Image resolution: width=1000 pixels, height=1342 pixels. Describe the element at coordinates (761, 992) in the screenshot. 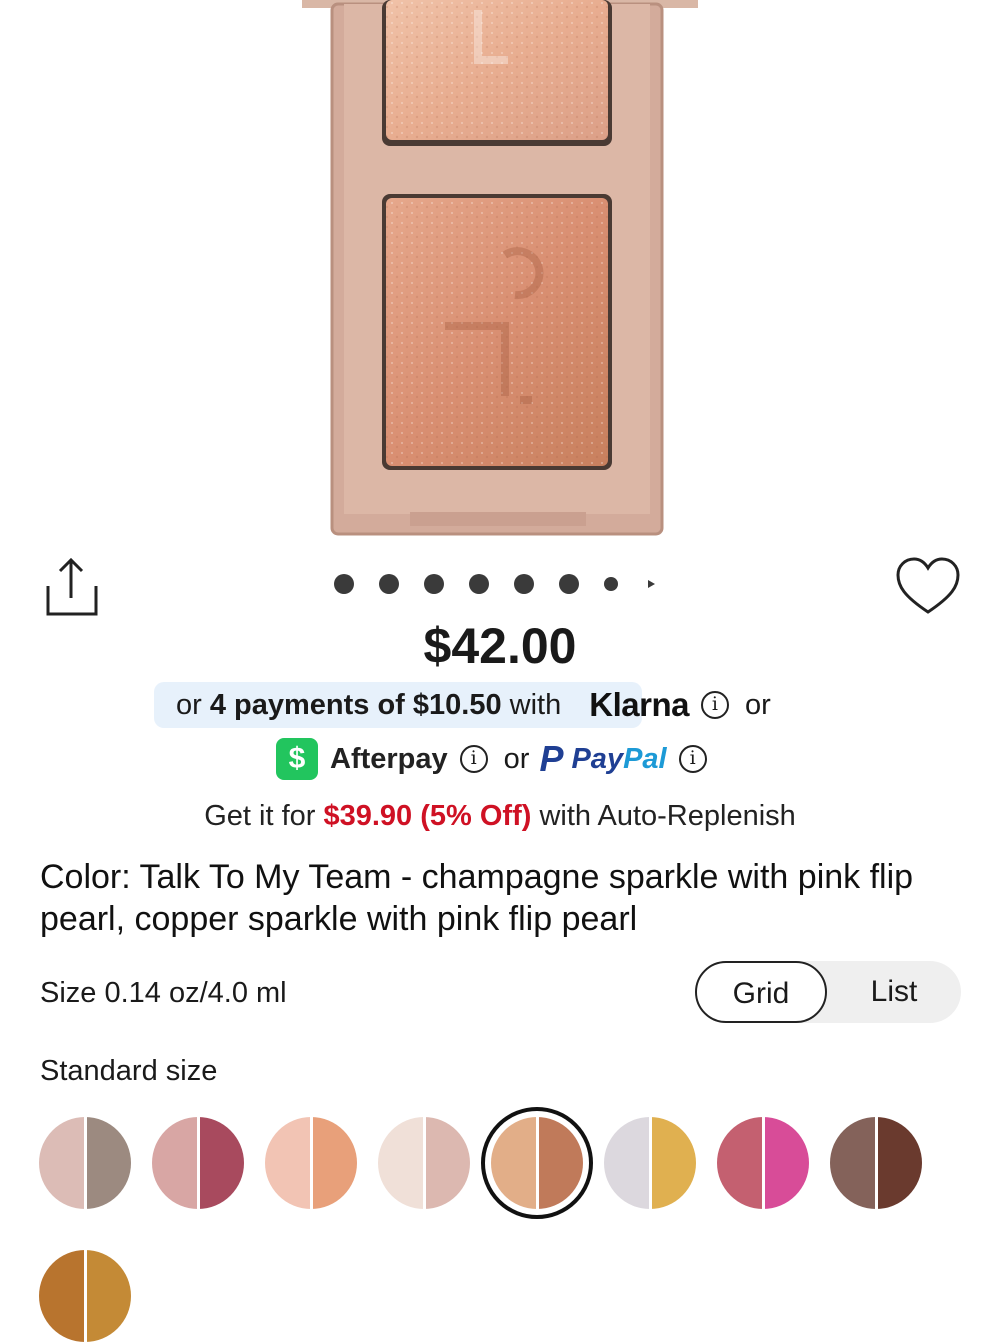

I see `grid-view-button: Grid` at that location.